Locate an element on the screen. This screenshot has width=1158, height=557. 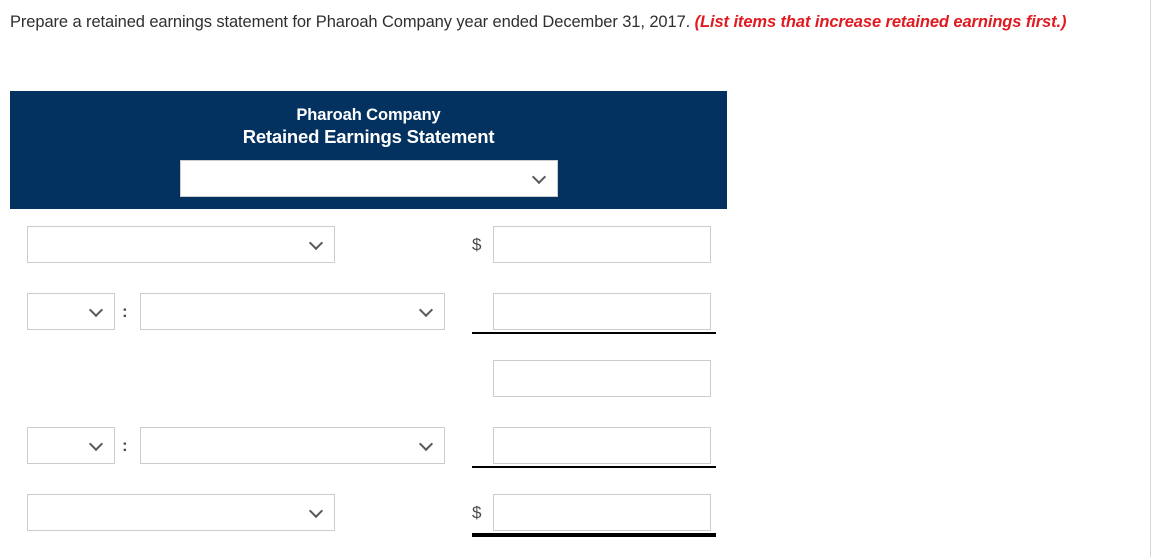
period-select-wrapper is located at coordinates (369, 178).